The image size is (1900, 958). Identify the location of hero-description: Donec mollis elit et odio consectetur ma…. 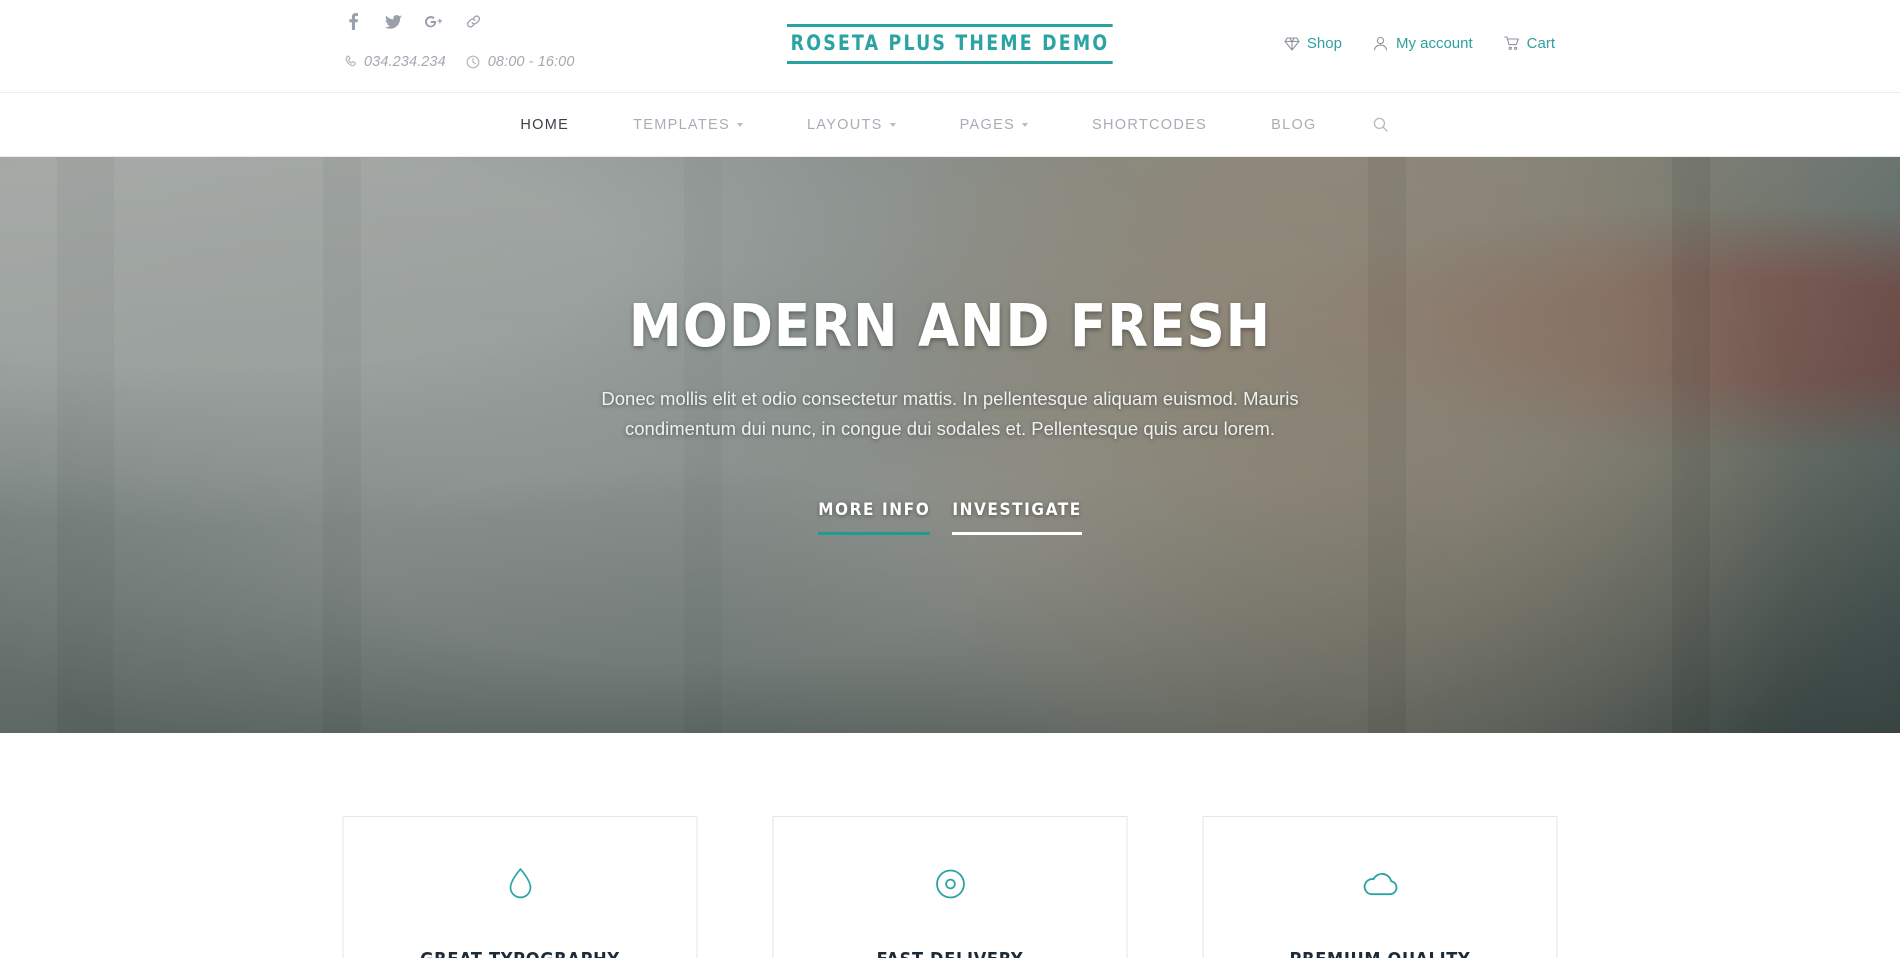
(950, 413).